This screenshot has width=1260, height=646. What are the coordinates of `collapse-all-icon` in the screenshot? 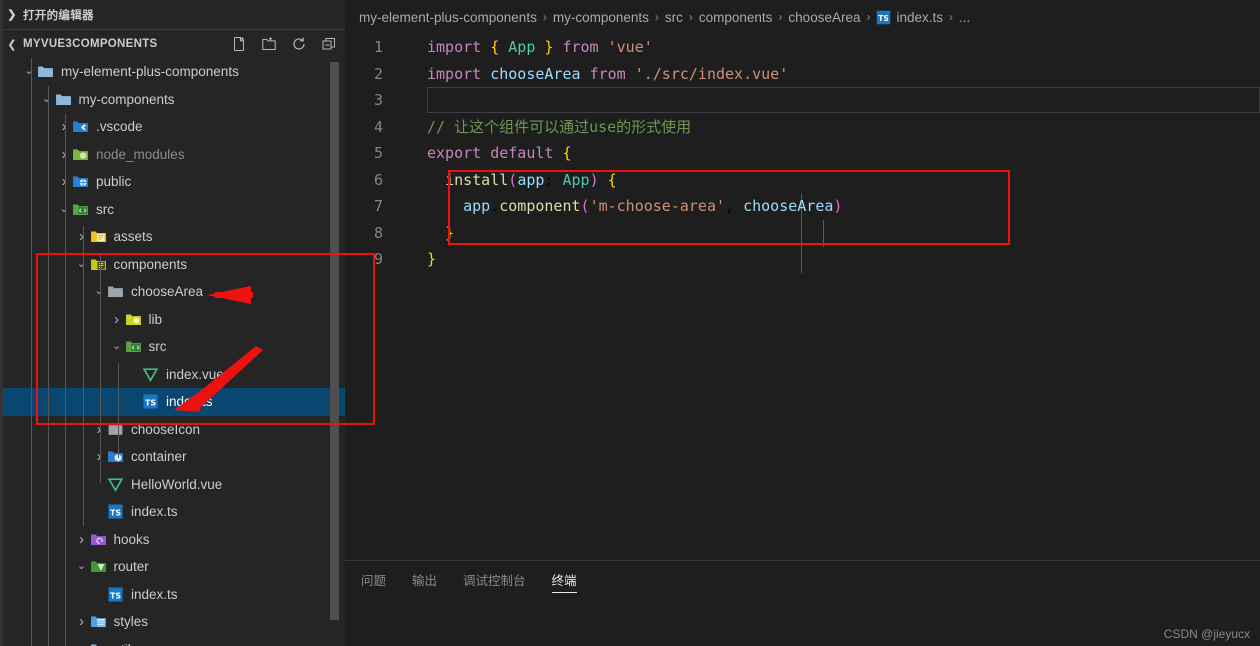 It's located at (329, 44).